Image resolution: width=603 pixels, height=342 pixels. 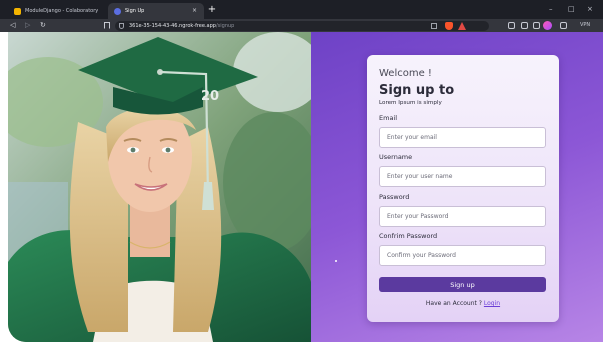 What do you see at coordinates (117, 11) in the screenshot?
I see `page-favicon-icon` at bounding box center [117, 11].